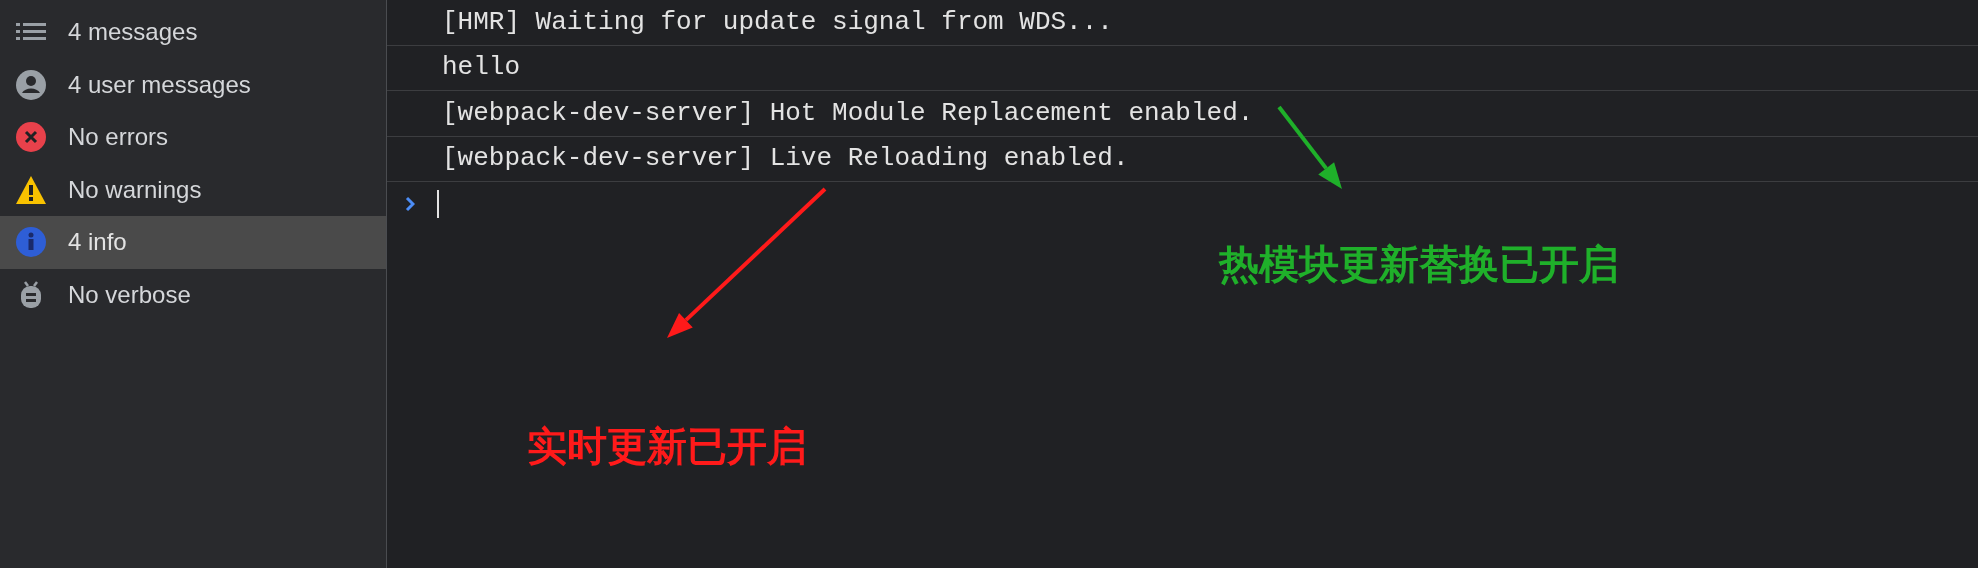 This screenshot has width=1978, height=568. I want to click on user-icon, so click(31, 84).